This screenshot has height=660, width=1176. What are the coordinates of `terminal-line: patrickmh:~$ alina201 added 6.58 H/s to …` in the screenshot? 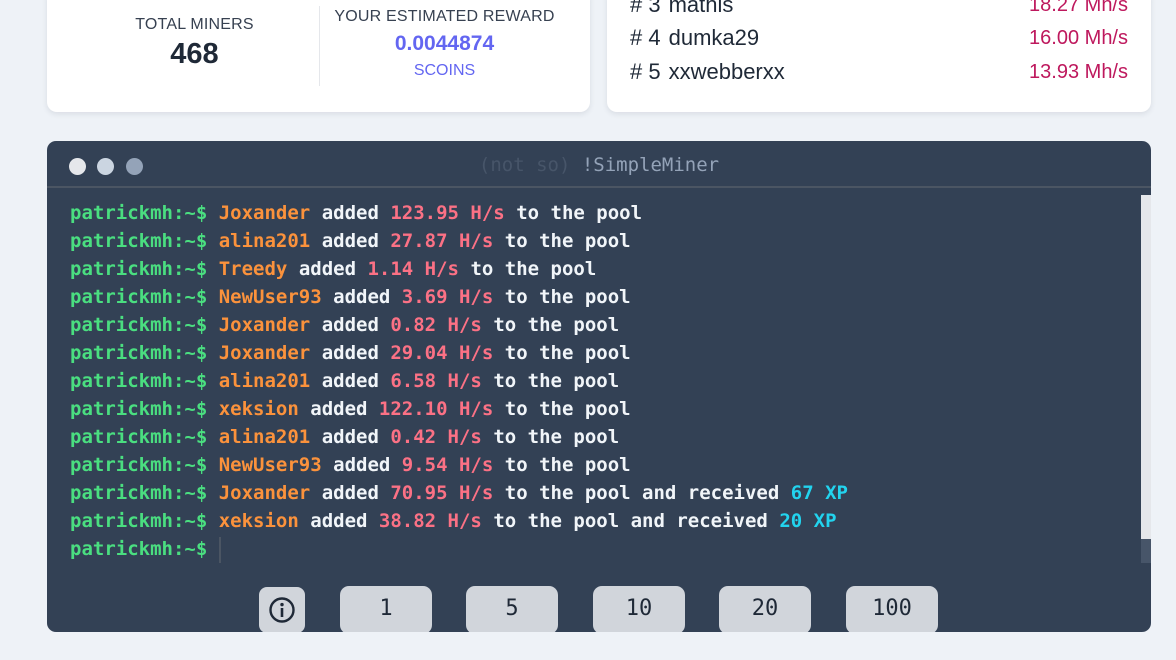 It's located at (459, 381).